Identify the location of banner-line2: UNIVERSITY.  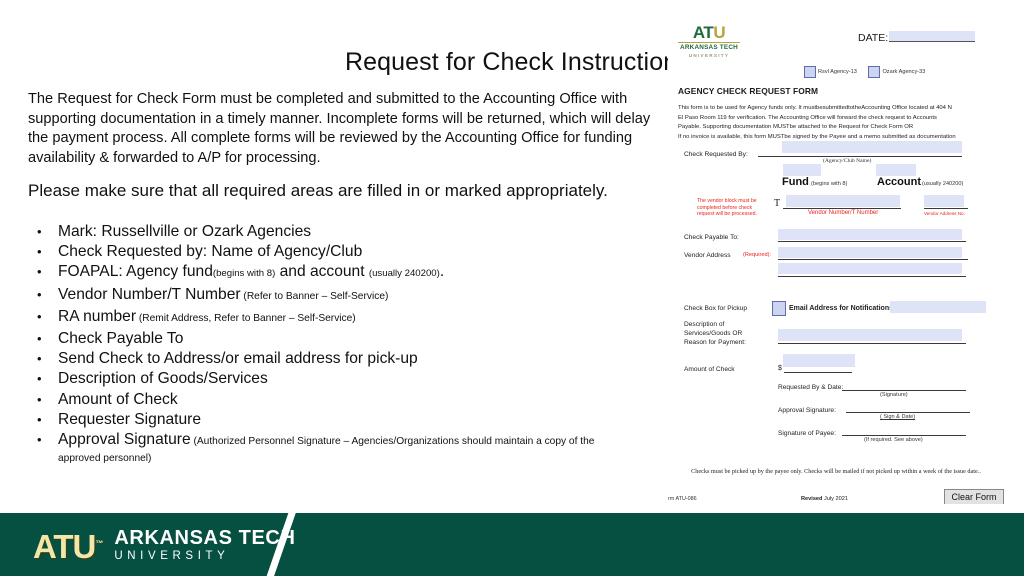
(172, 555).